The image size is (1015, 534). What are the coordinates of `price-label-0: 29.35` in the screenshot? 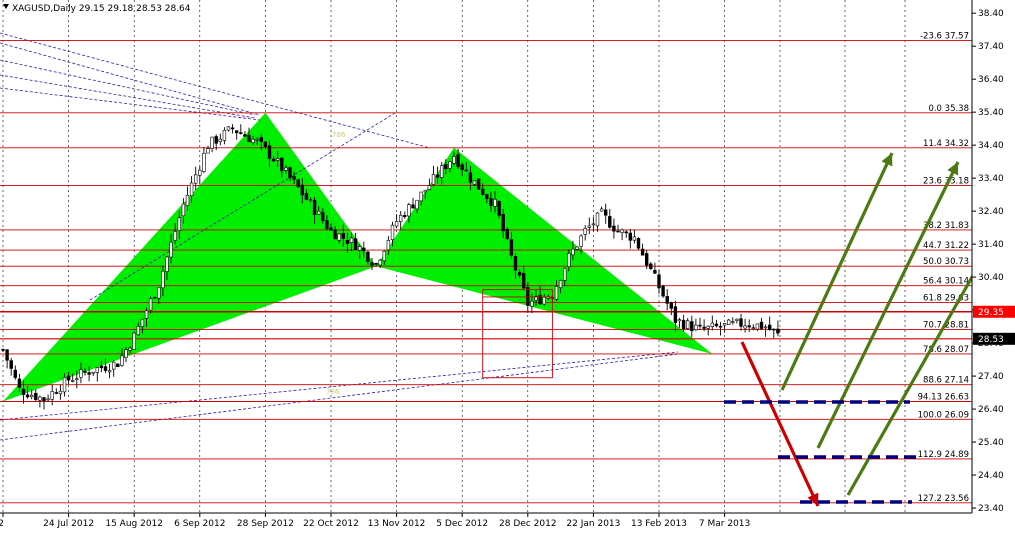 It's located at (991, 313).